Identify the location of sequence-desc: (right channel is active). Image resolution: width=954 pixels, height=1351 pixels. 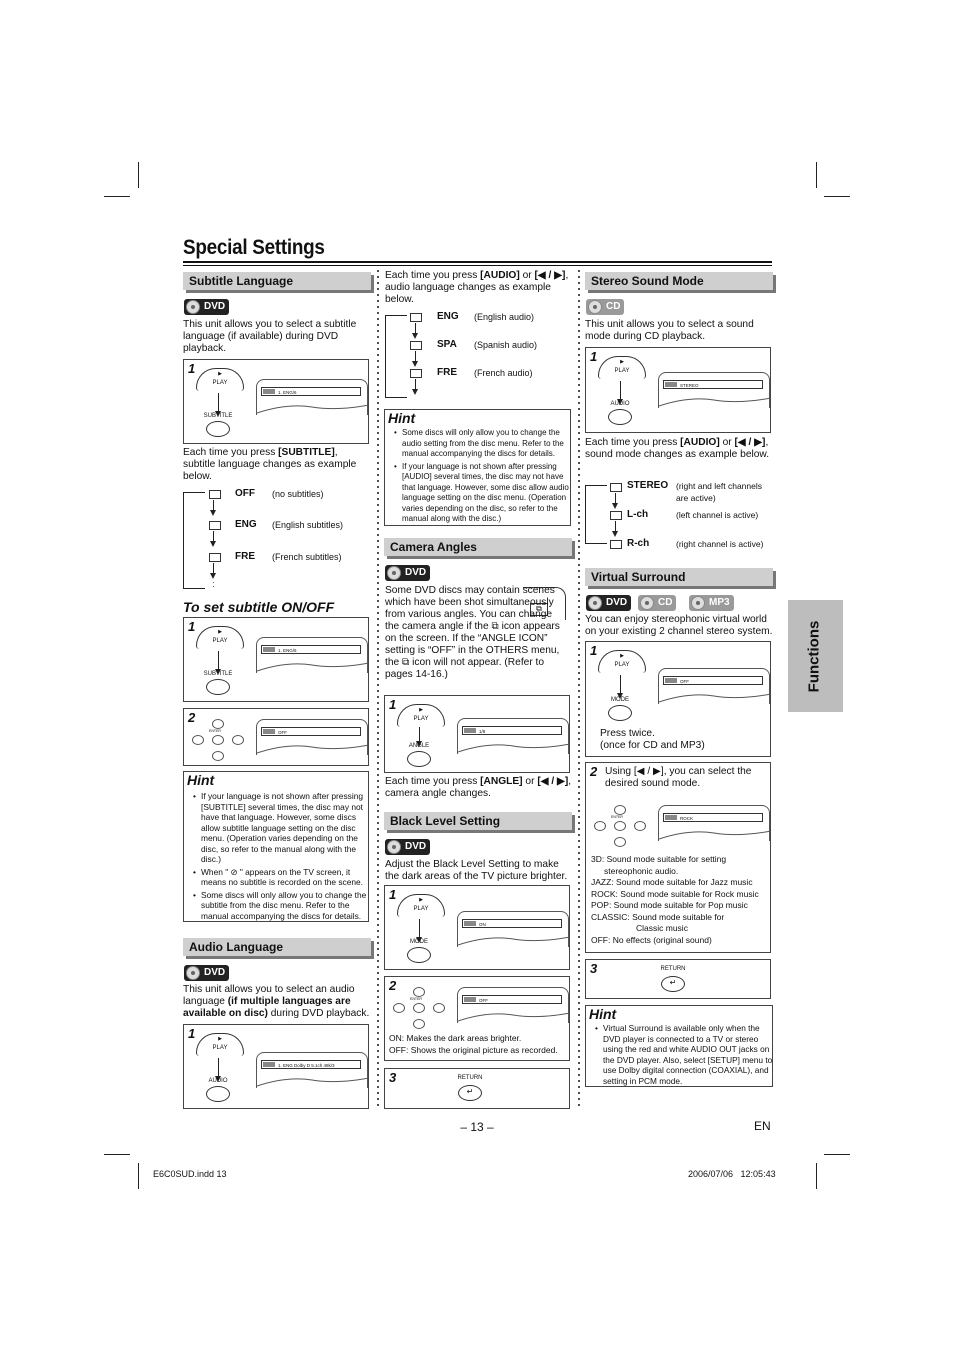
(720, 544).